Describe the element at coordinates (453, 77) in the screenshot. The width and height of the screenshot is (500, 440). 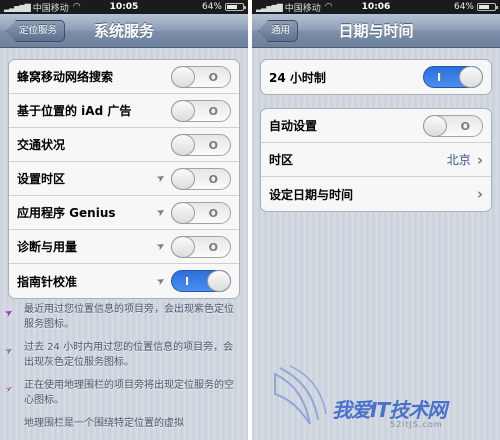
I see `24-hour-toggle: I` at that location.